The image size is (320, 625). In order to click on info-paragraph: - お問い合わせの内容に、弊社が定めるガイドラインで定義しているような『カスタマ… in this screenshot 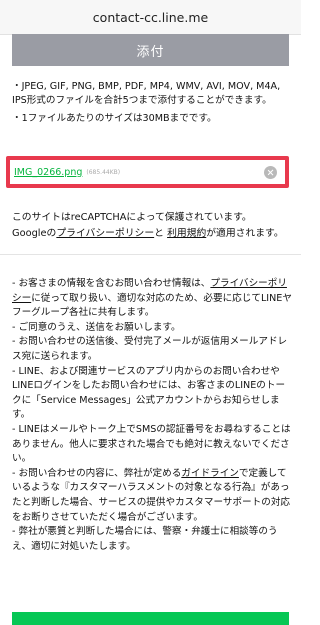, I will do `click(151, 495)`.